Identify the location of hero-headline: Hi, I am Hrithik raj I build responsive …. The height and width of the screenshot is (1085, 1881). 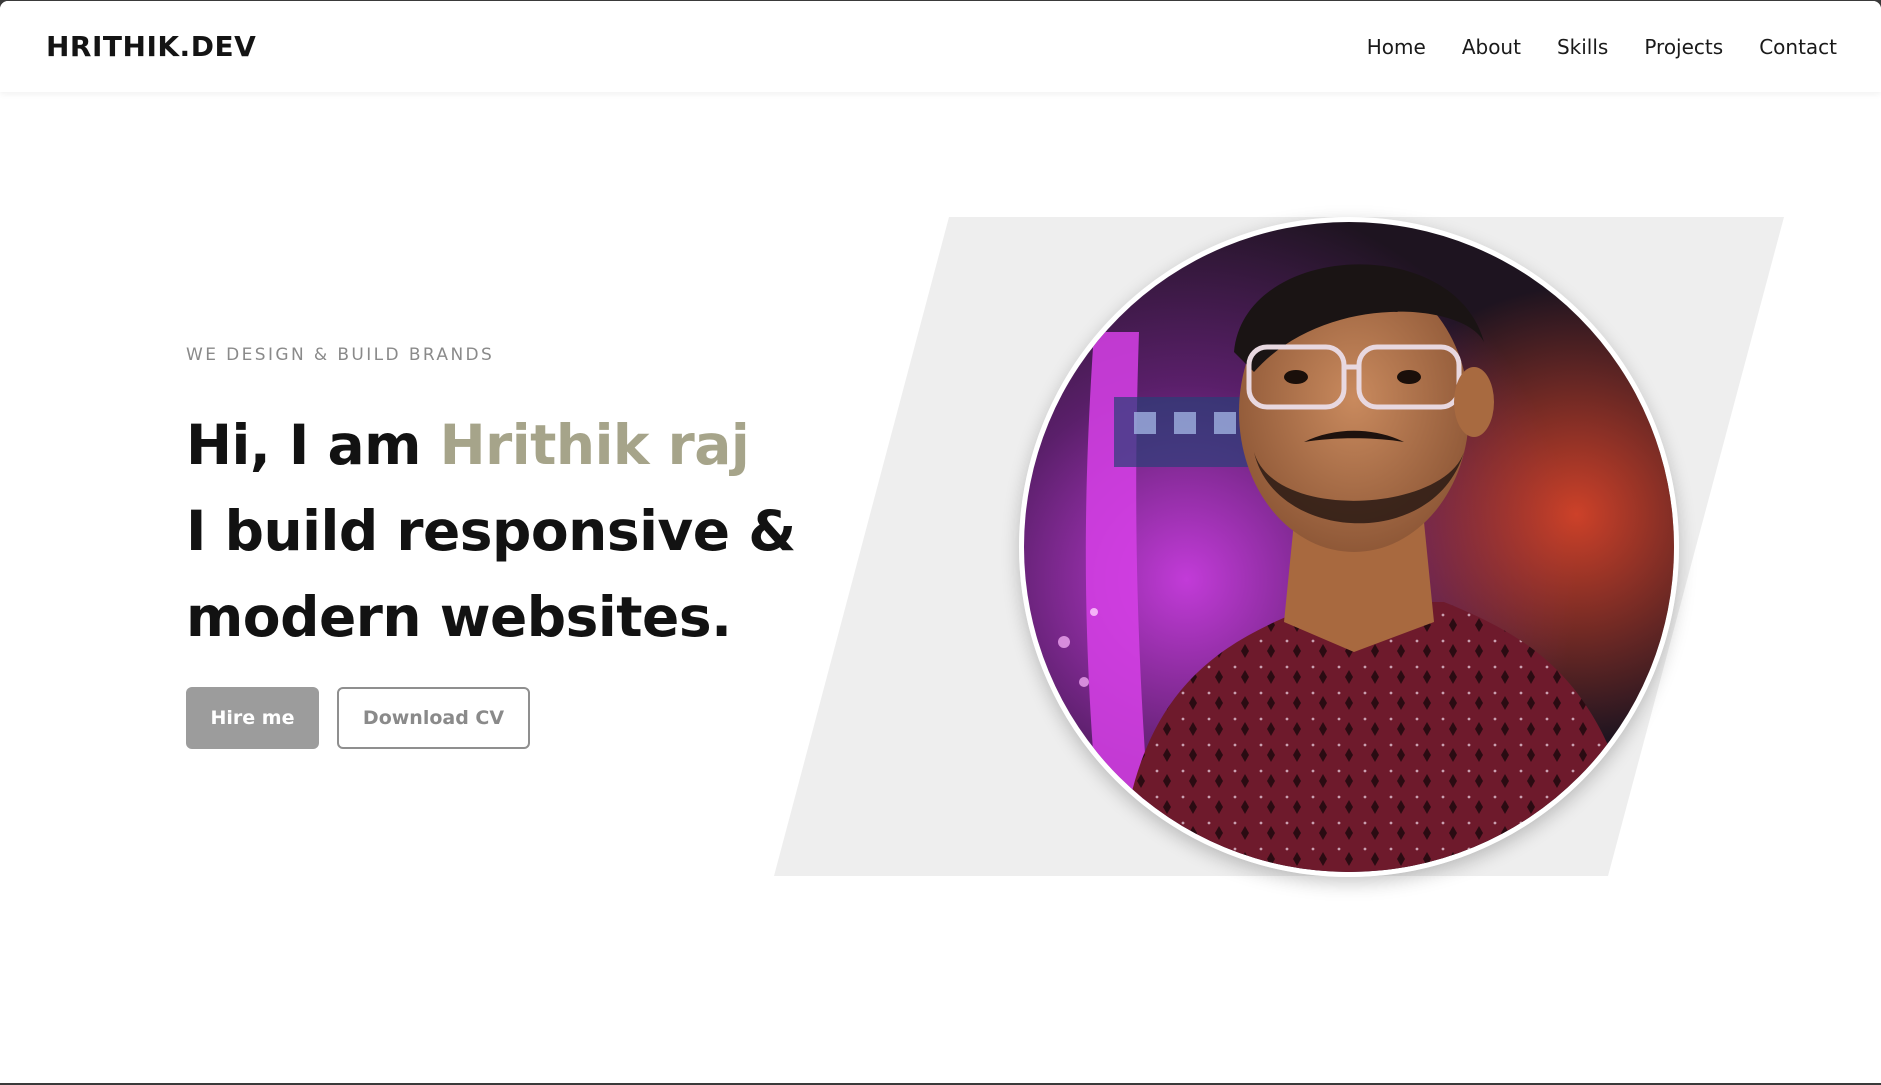
(506, 531).